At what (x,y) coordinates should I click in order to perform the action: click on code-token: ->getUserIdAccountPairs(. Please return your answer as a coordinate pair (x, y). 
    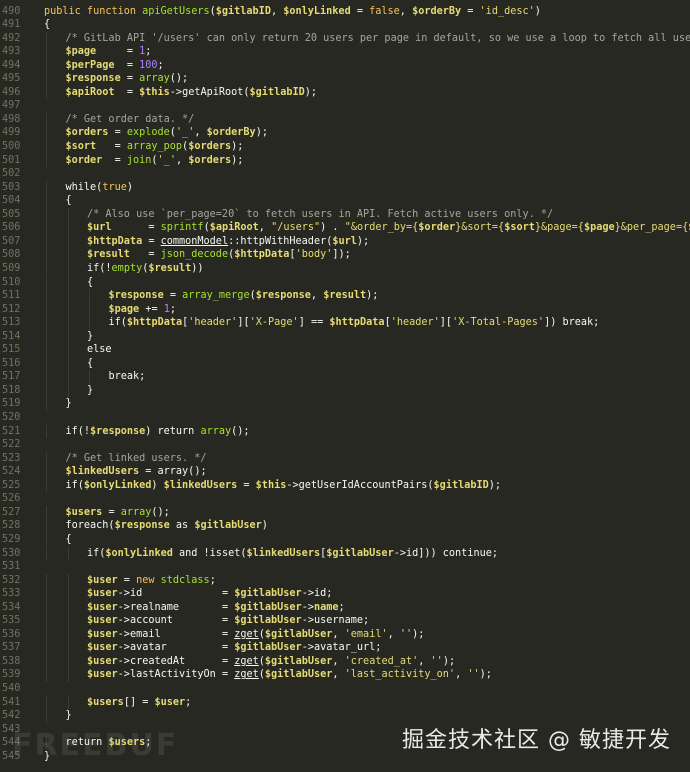
    Looking at the image, I should click on (360, 485).